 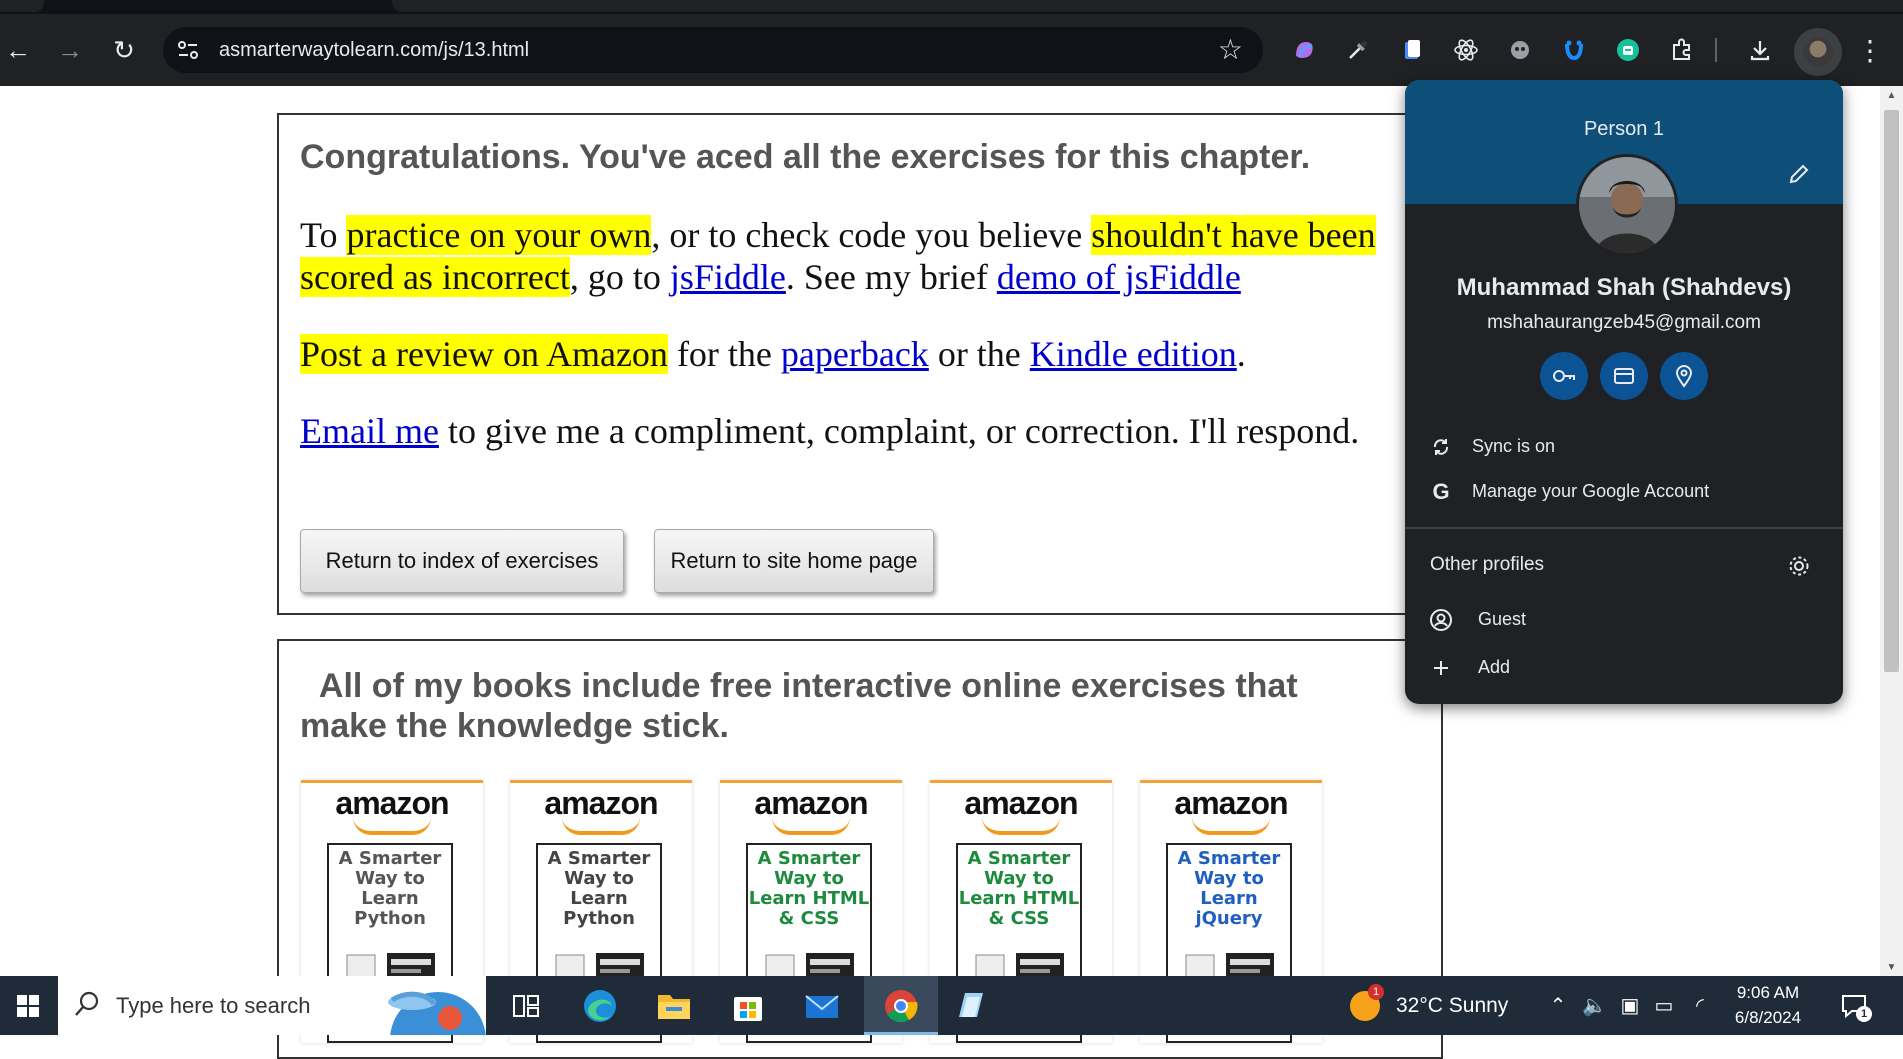 What do you see at coordinates (794, 561) in the screenshot?
I see `return-home-button: Return to site home page` at bounding box center [794, 561].